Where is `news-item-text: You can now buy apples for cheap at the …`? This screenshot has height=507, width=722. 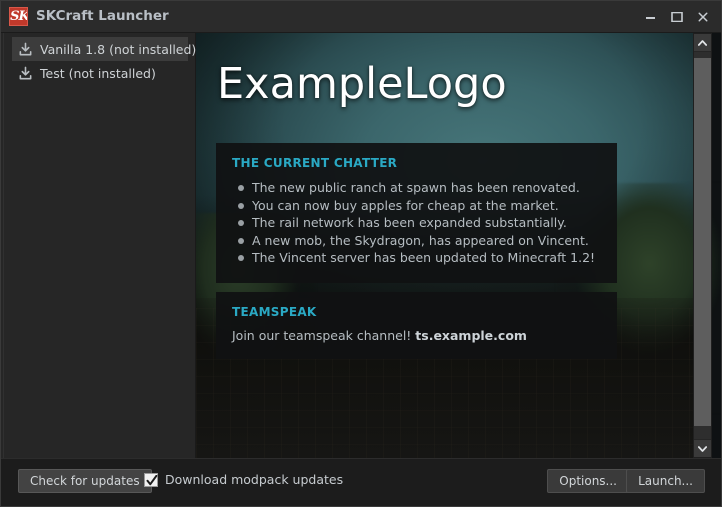 news-item-text: You can now buy apples for cheap at the … is located at coordinates (405, 205).